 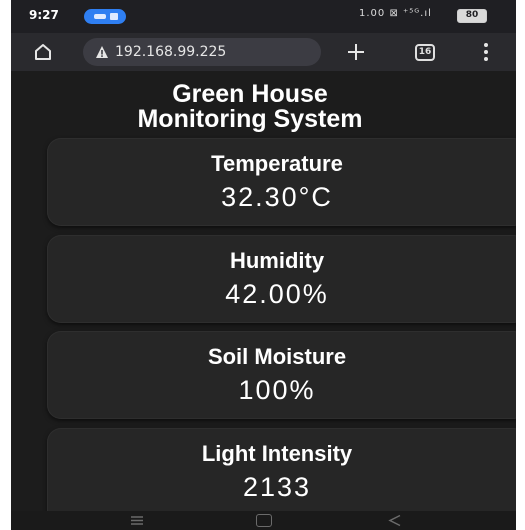 What do you see at coordinates (277, 390) in the screenshot?
I see `card-value: 100%` at bounding box center [277, 390].